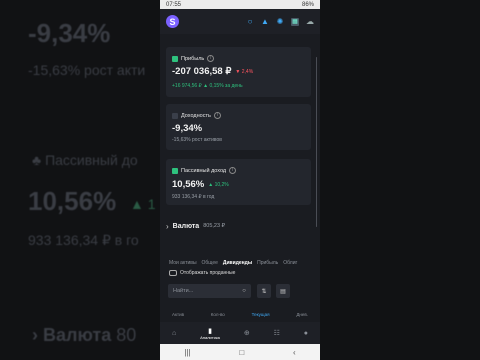 This screenshot has width=480, height=360. Describe the element at coordinates (238, 127) in the screenshot. I see `yield-card: Доходность i -9,34% -15,63% рост активов` at that location.